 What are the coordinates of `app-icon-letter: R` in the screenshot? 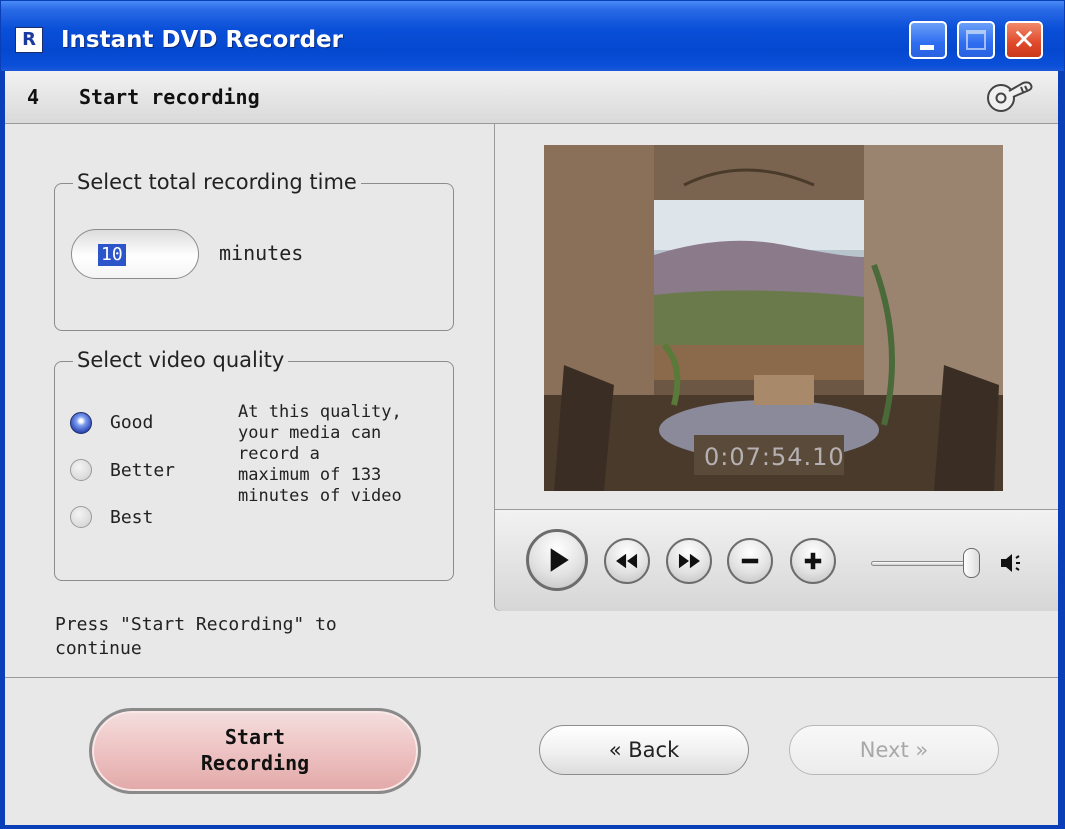 It's located at (29, 39).